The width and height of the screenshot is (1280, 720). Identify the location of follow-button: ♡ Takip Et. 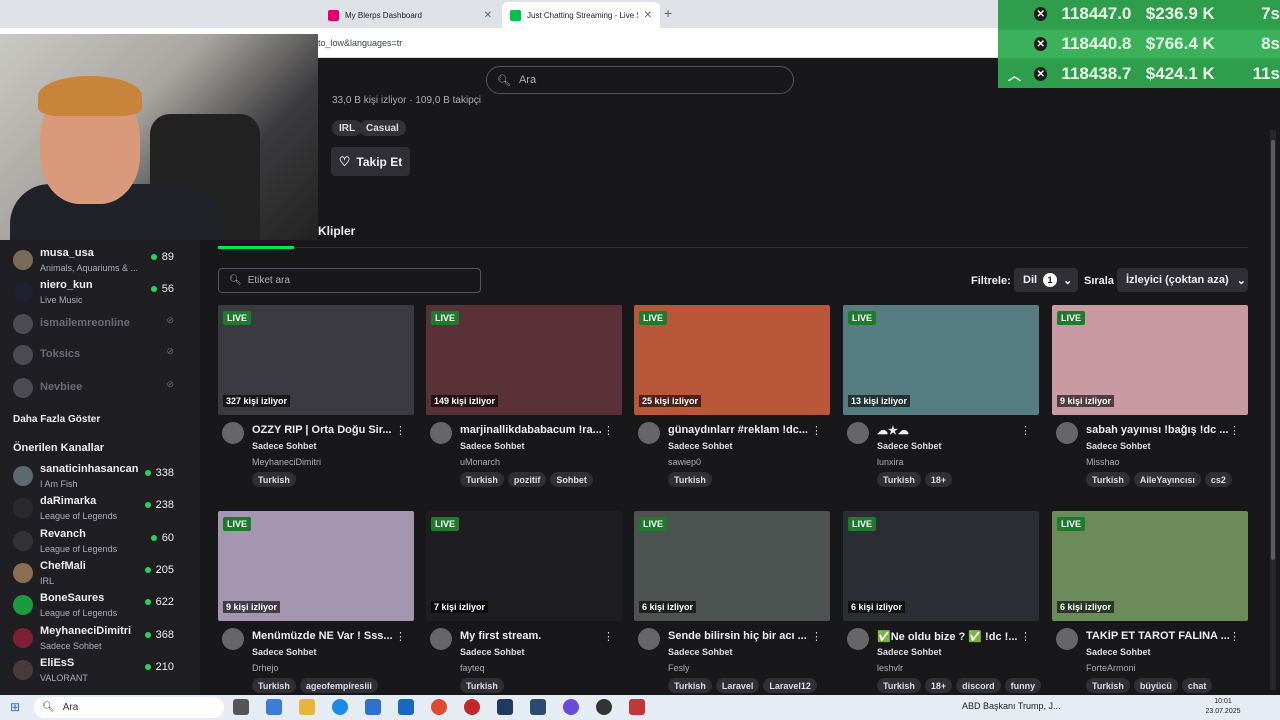
(370, 161).